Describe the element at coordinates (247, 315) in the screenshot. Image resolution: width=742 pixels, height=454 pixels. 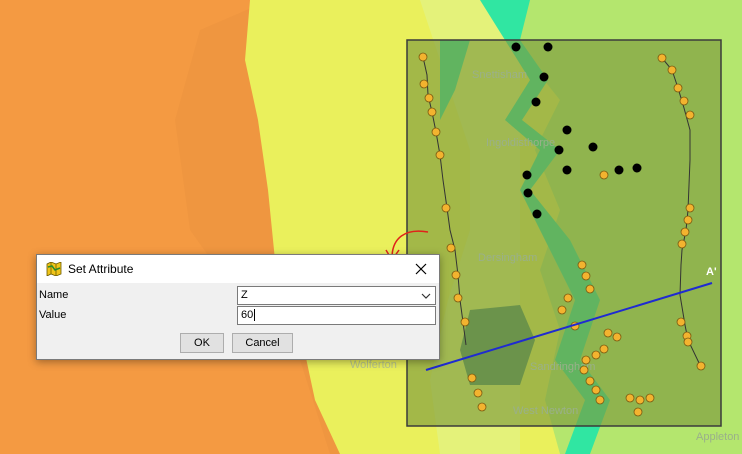
I see `value-text: 60` at that location.